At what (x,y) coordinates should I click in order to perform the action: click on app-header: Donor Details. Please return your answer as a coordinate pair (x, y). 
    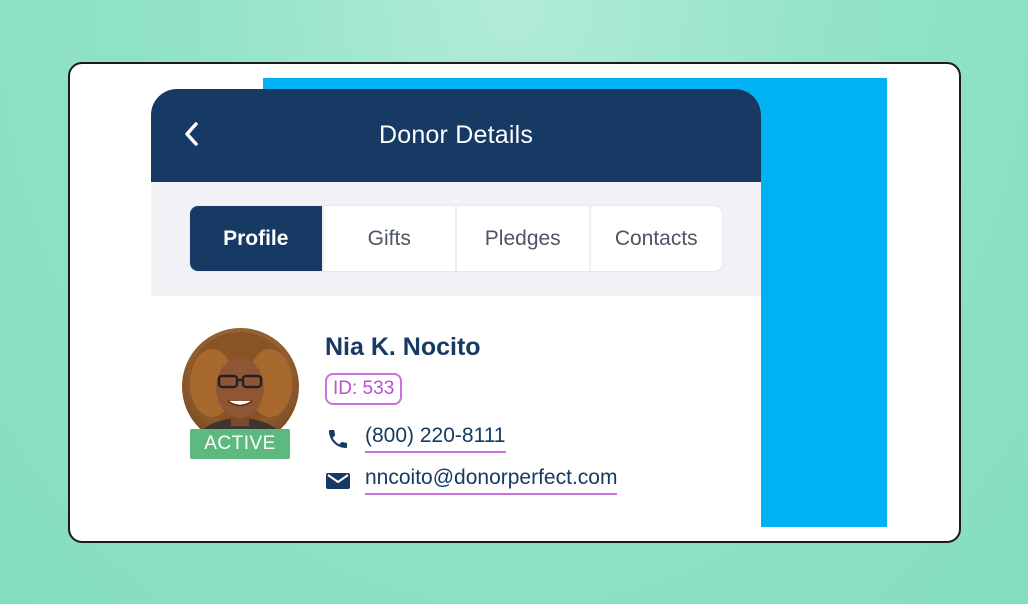
    Looking at the image, I should click on (456, 135).